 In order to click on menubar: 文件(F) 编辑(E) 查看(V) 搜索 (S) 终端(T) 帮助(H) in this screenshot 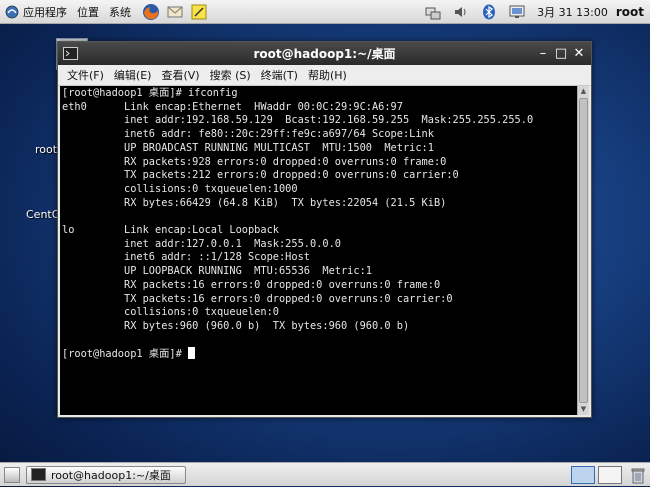, I will do `click(324, 75)`.